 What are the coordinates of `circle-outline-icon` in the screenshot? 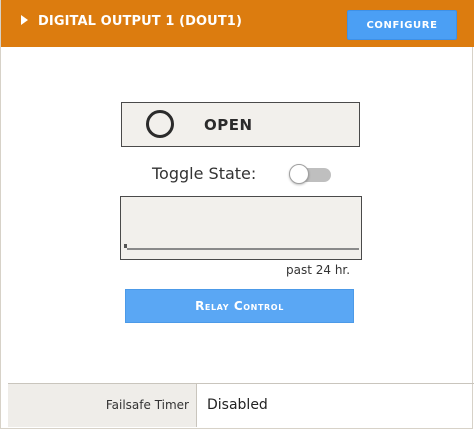 It's located at (160, 124).